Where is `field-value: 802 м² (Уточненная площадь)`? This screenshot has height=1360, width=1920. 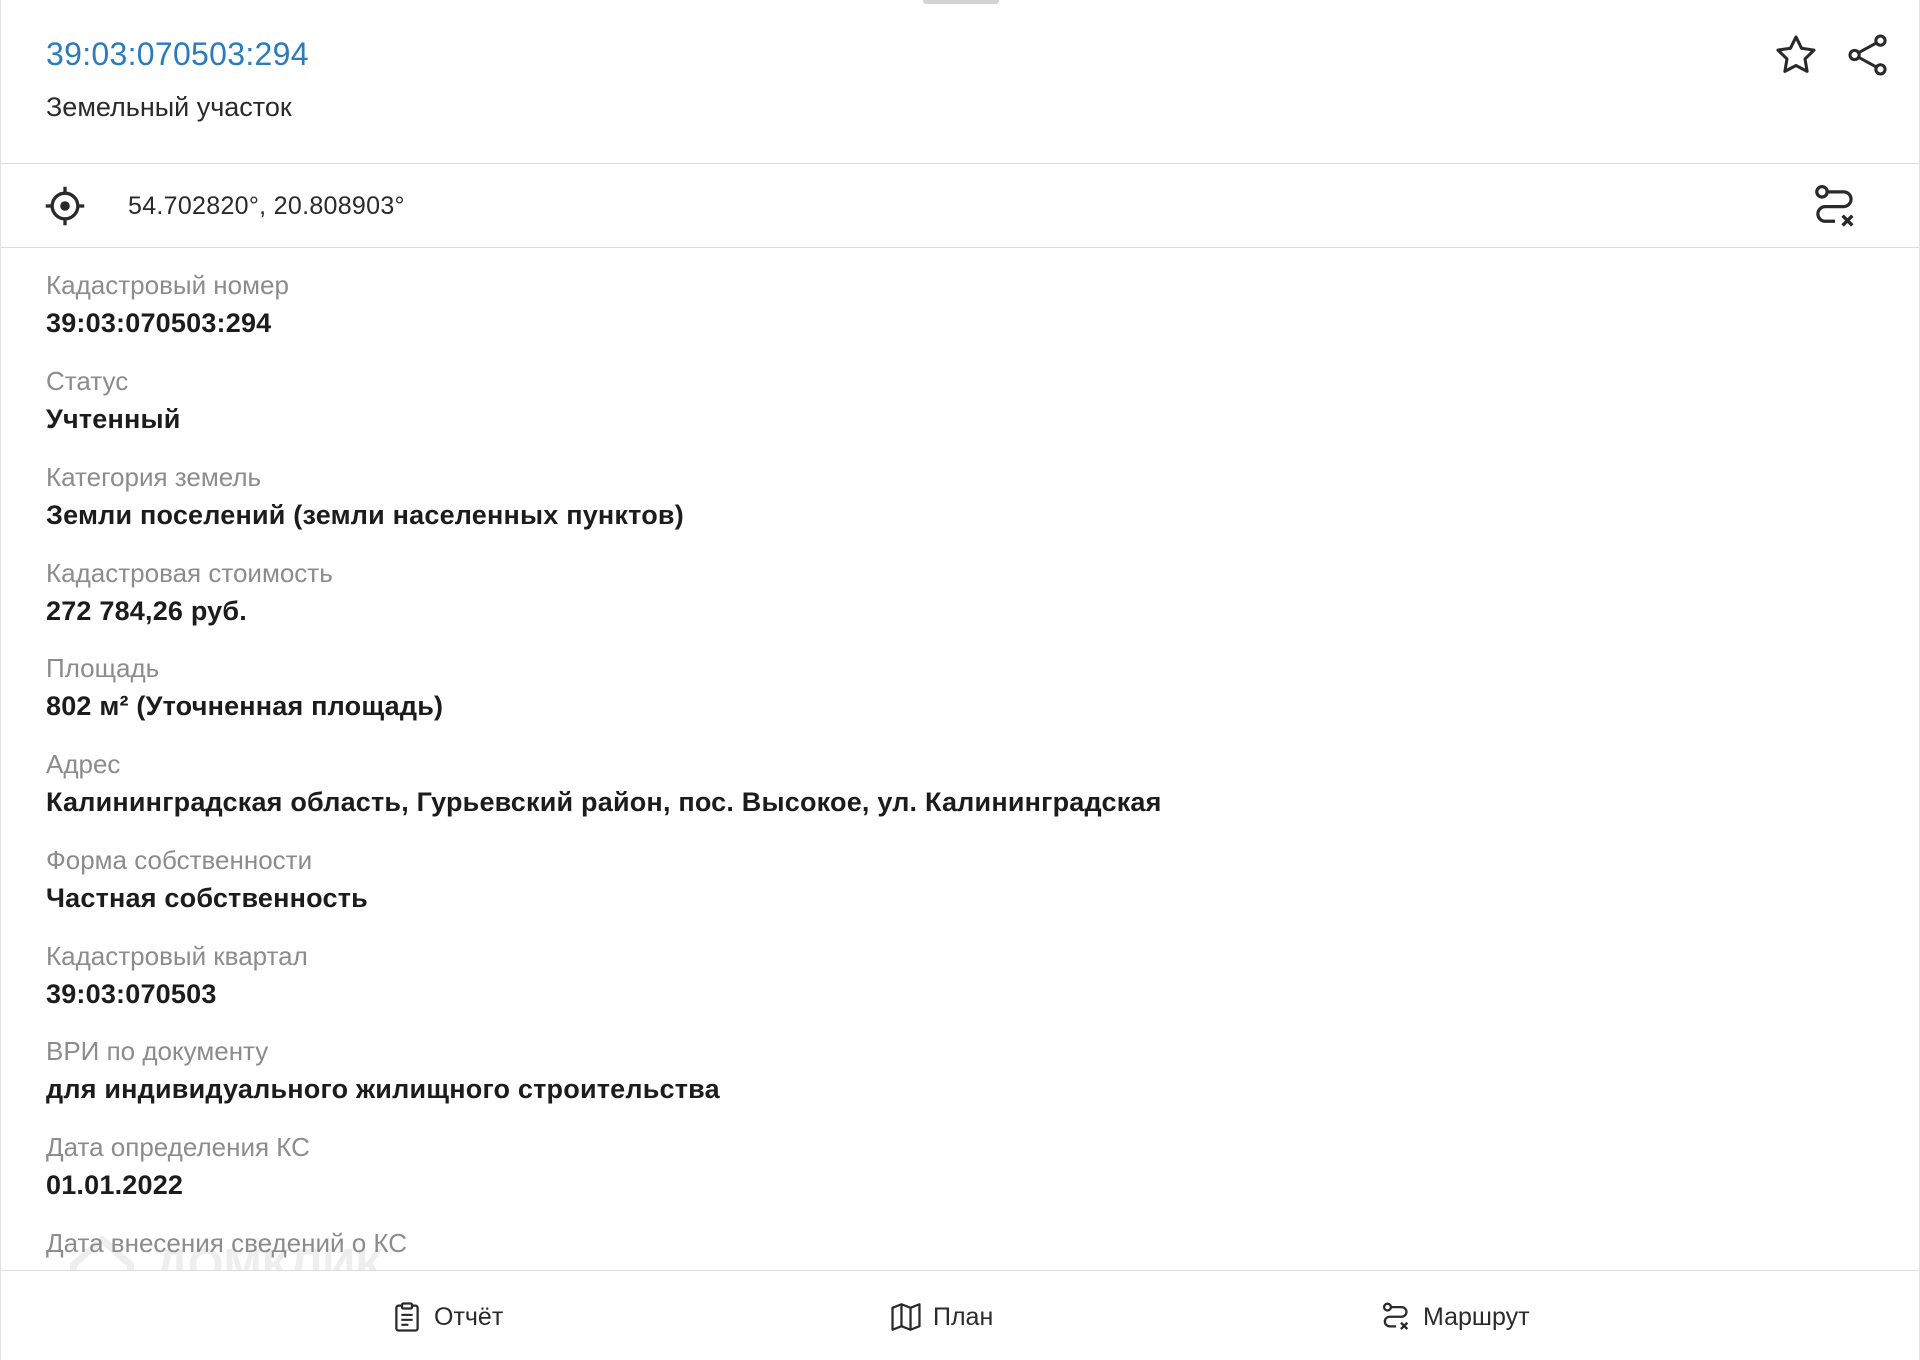
field-value: 802 м² (Уточненная площадь) is located at coordinates (245, 706).